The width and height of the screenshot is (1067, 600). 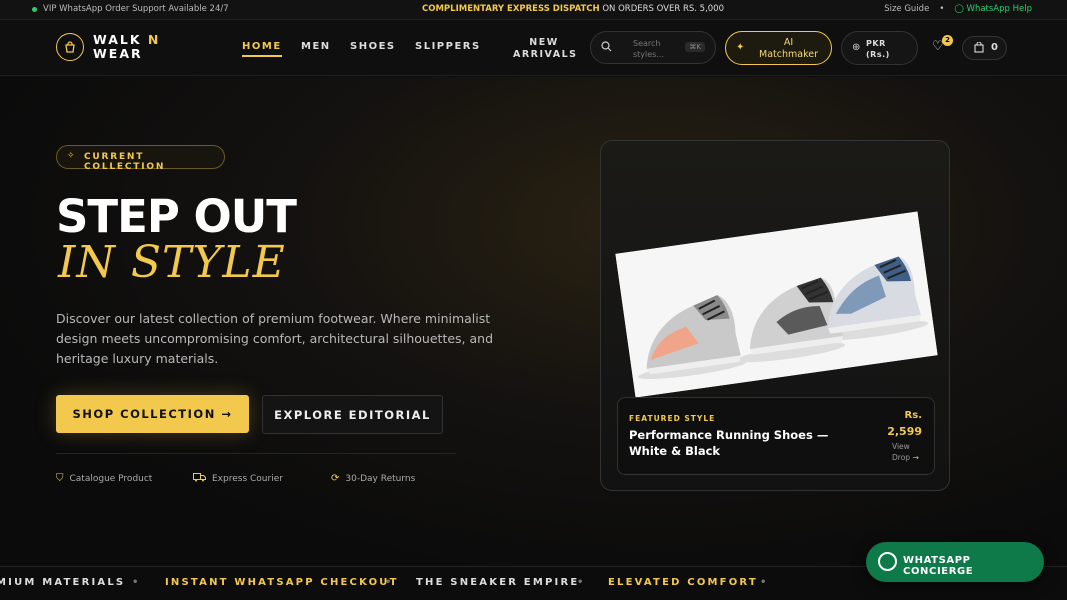 What do you see at coordinates (878, 54) in the screenshot?
I see `currency-line2: (Rs.)` at bounding box center [878, 54].